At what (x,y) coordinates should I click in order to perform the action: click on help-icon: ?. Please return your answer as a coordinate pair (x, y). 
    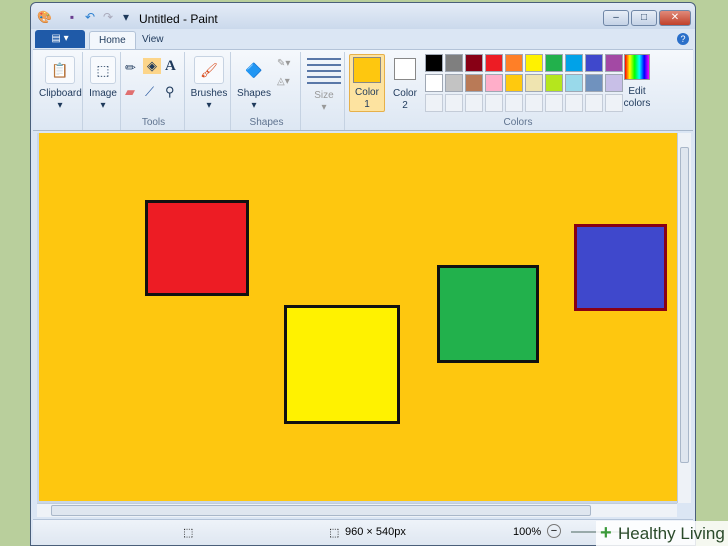
    Looking at the image, I should click on (683, 39).